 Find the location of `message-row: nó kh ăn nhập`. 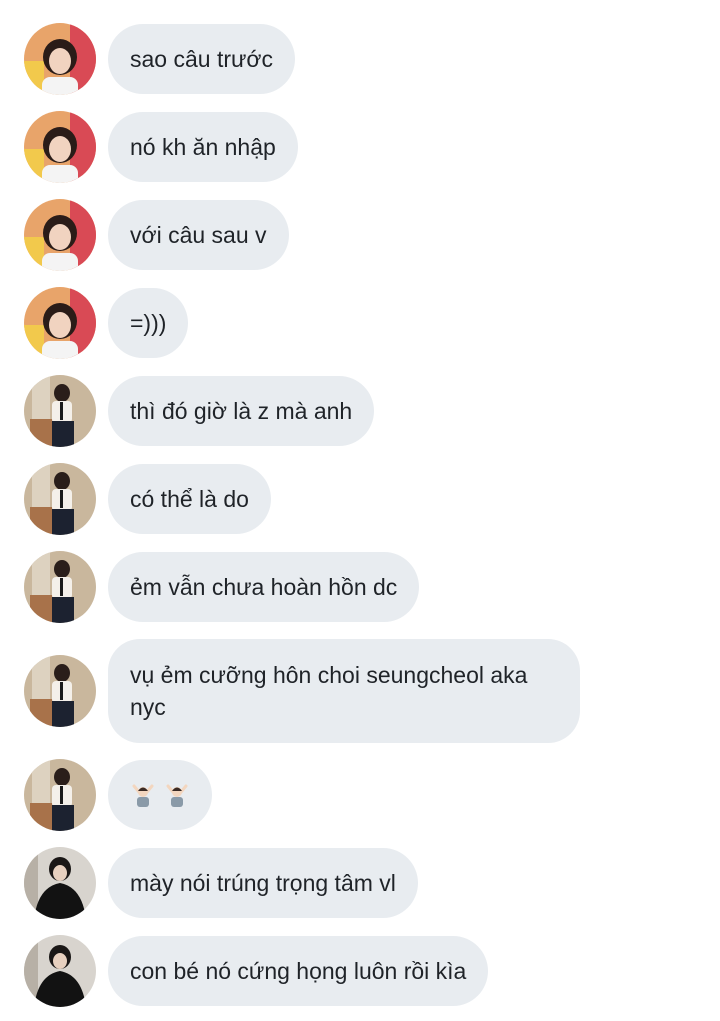

message-row: nó kh ăn nhập is located at coordinates (161, 147).